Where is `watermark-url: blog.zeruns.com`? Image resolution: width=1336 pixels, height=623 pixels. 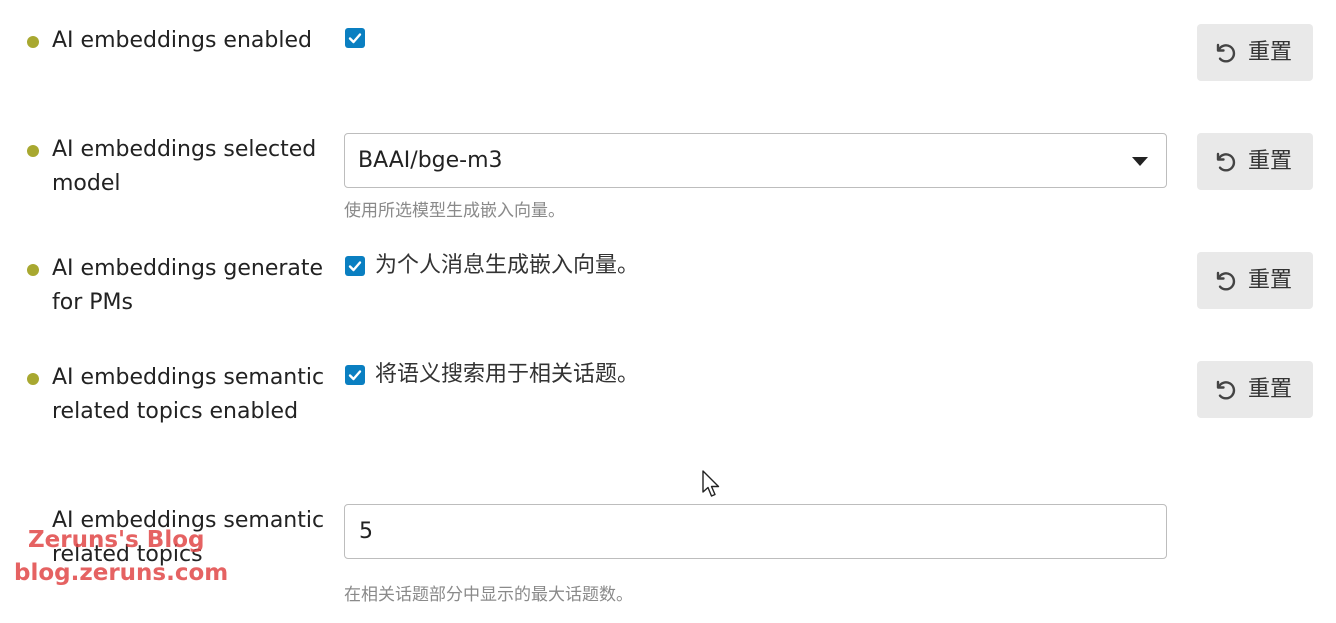 watermark-url: blog.zeruns.com is located at coordinates (121, 573).